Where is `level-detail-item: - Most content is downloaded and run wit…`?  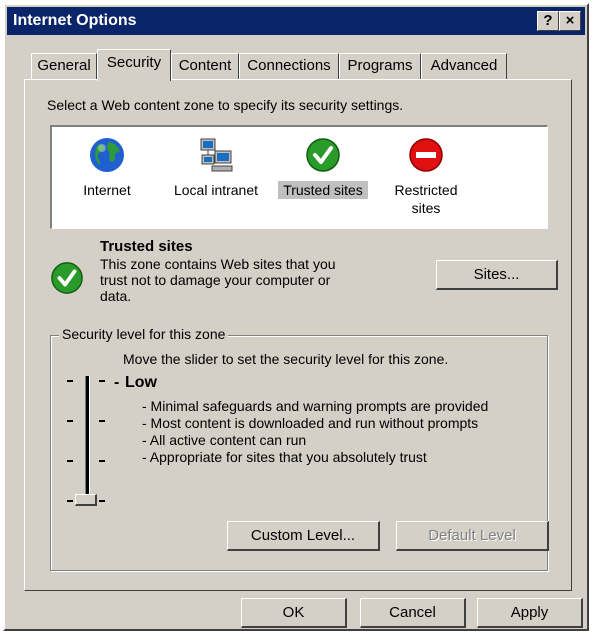
level-detail-item: - Most content is downloaded and run wit… is located at coordinates (310, 423).